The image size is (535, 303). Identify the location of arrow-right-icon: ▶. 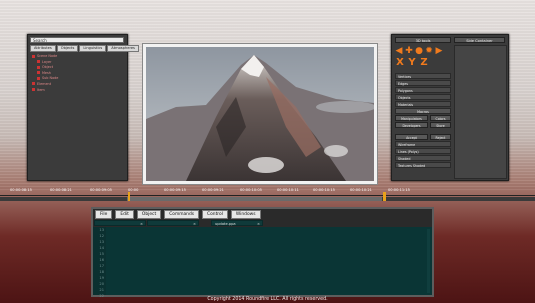
(439, 51).